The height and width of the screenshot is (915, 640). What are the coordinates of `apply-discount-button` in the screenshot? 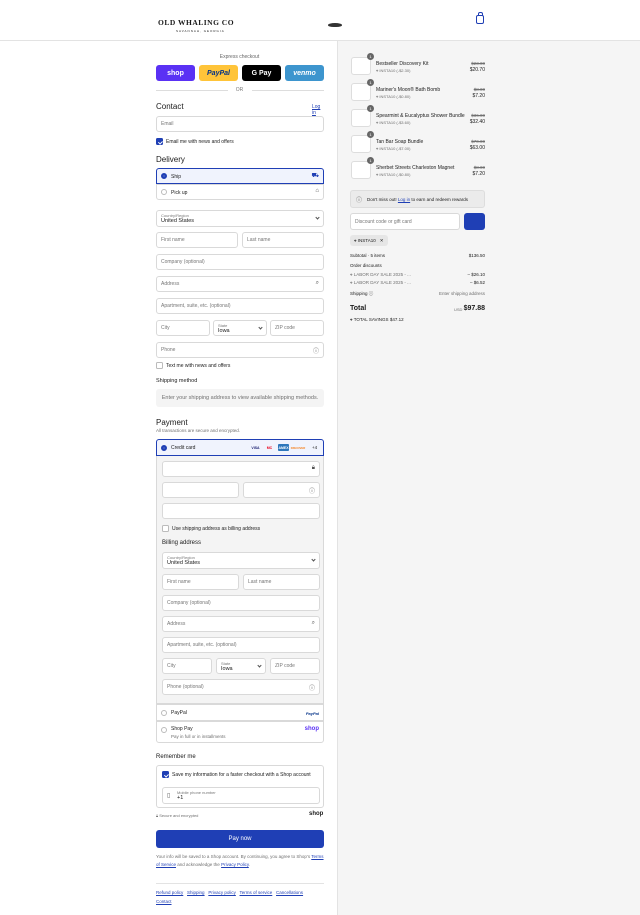 It's located at (474, 221).